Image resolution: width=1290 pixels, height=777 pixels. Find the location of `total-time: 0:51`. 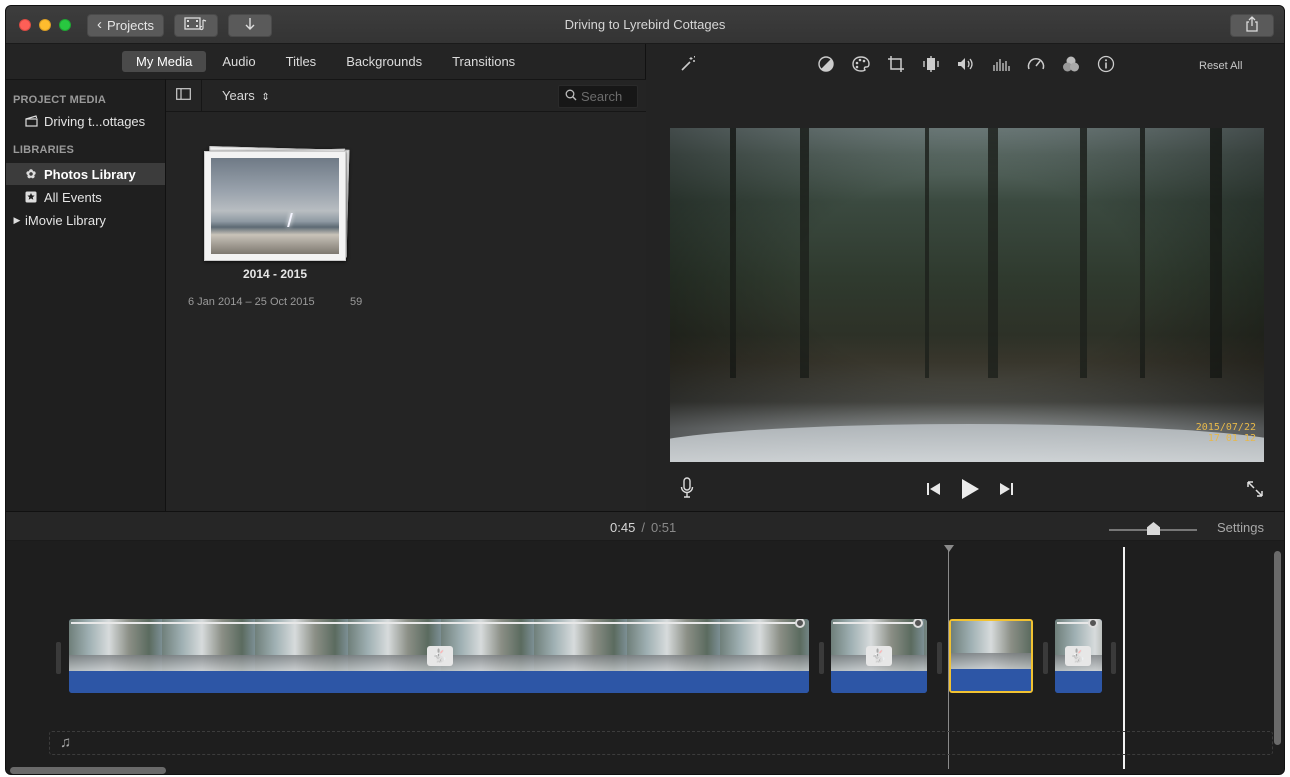

total-time: 0:51 is located at coordinates (663, 527).